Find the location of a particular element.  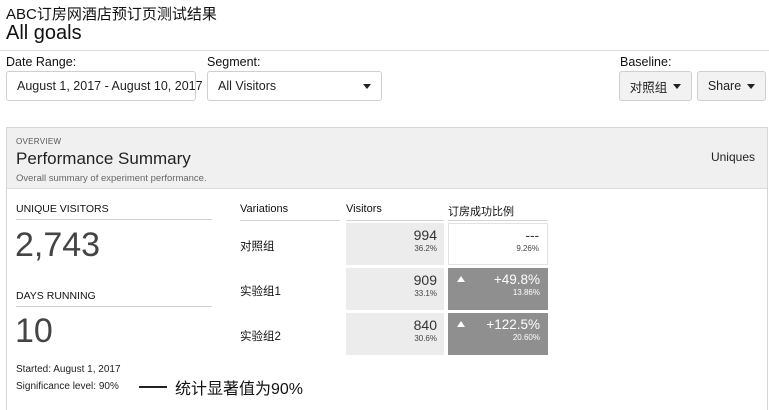

date-range-label: Date Range: is located at coordinates (41, 62).